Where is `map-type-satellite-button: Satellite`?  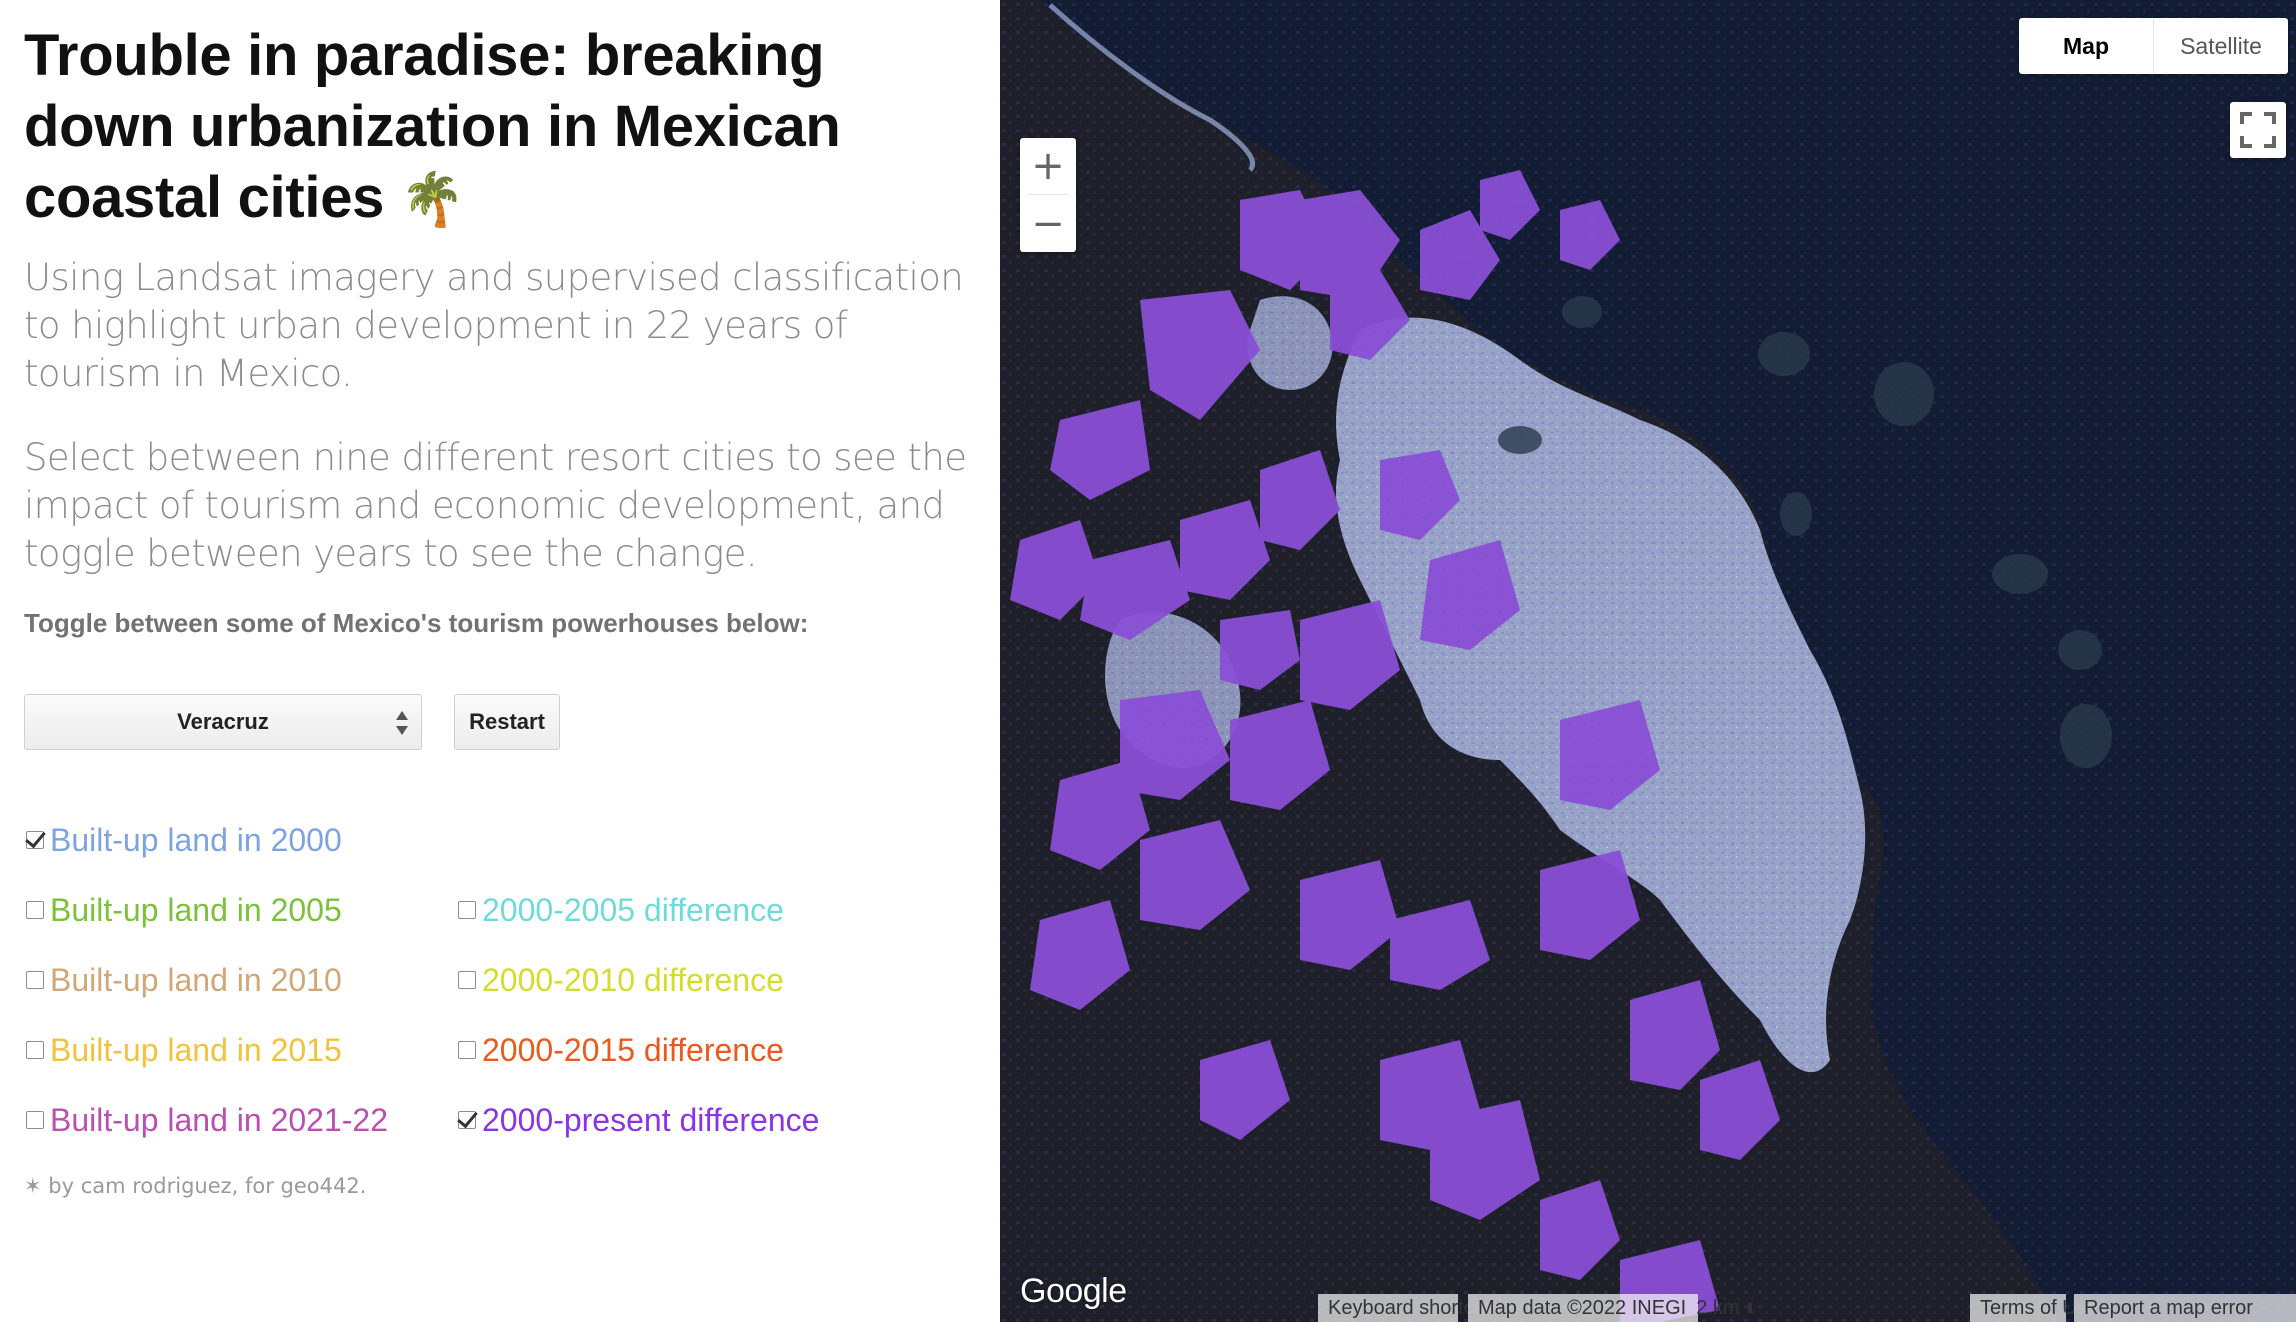
map-type-satellite-button: Satellite is located at coordinates (2221, 46).